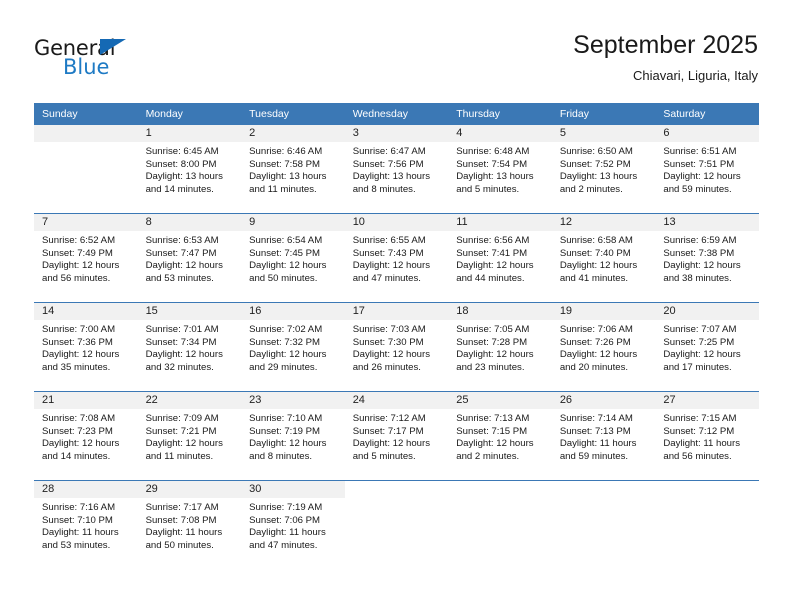  I want to click on sunrise-text: Sunrise: 7:08 AM, so click(79, 418).